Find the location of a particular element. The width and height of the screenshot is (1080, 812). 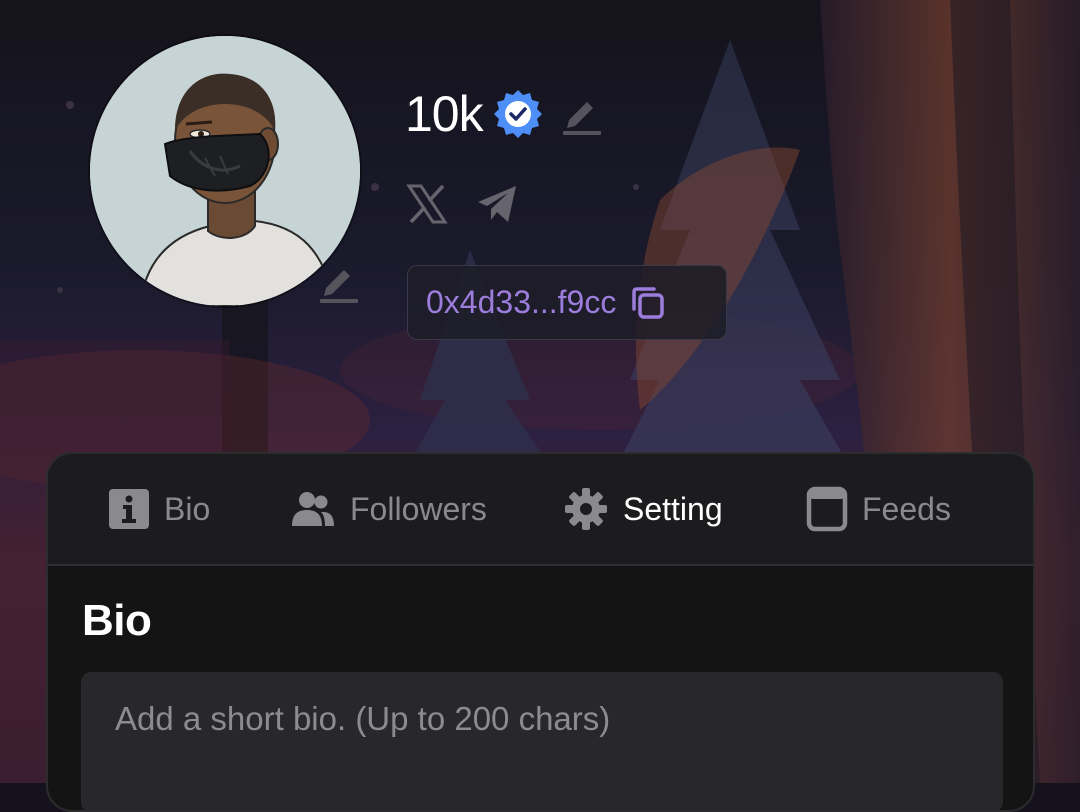

profile-name-row: 10k is located at coordinates (505, 114).